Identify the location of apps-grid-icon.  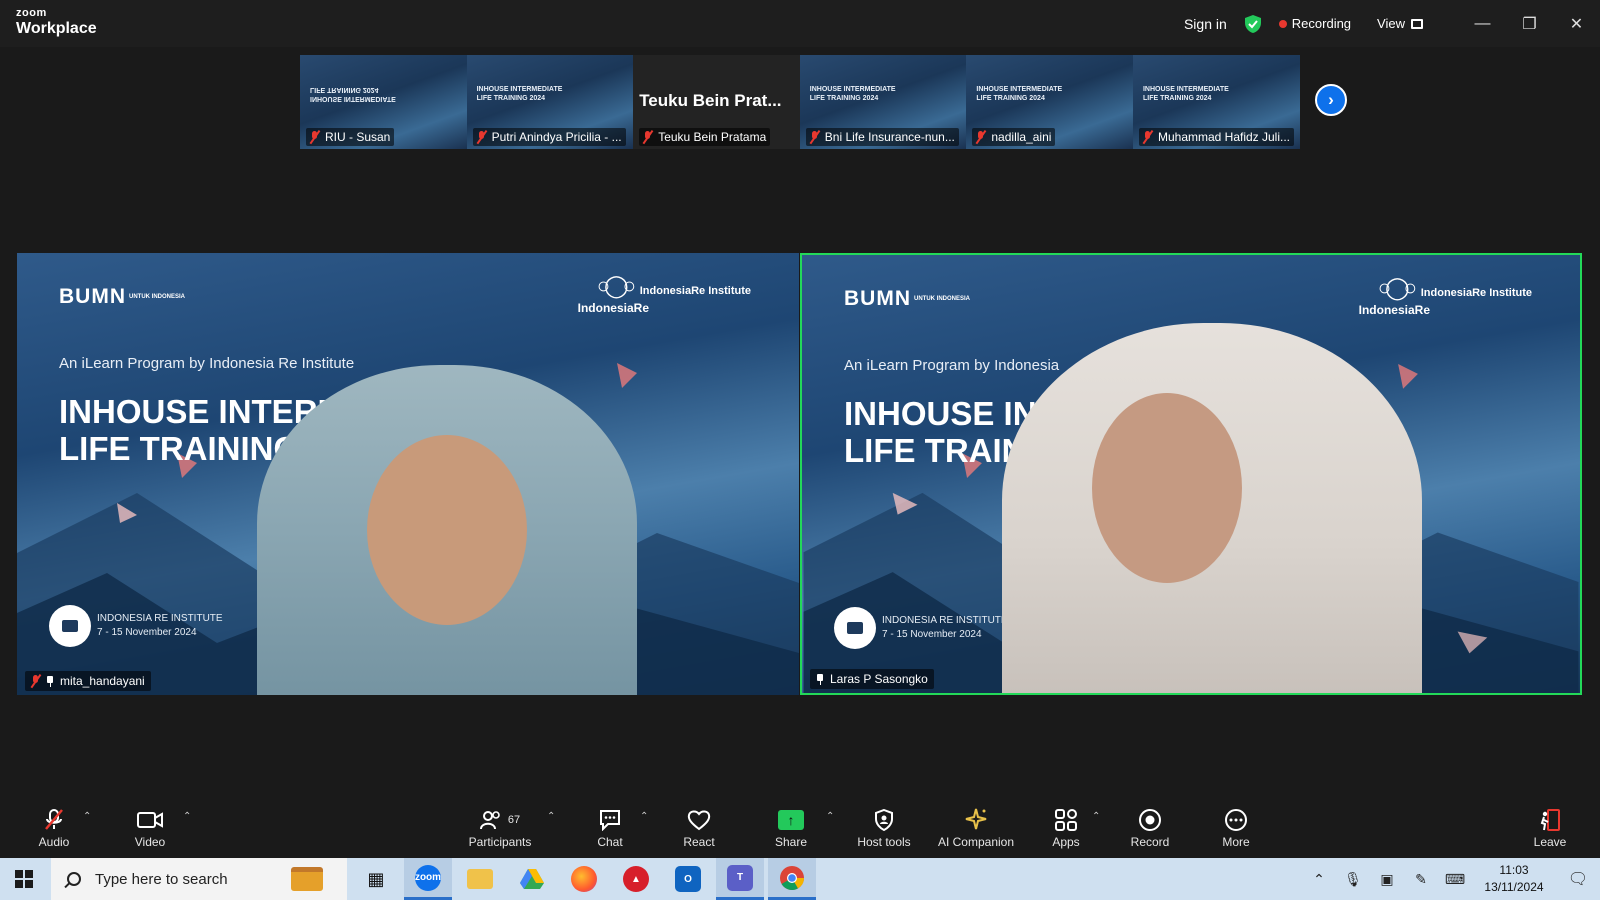
(1066, 820).